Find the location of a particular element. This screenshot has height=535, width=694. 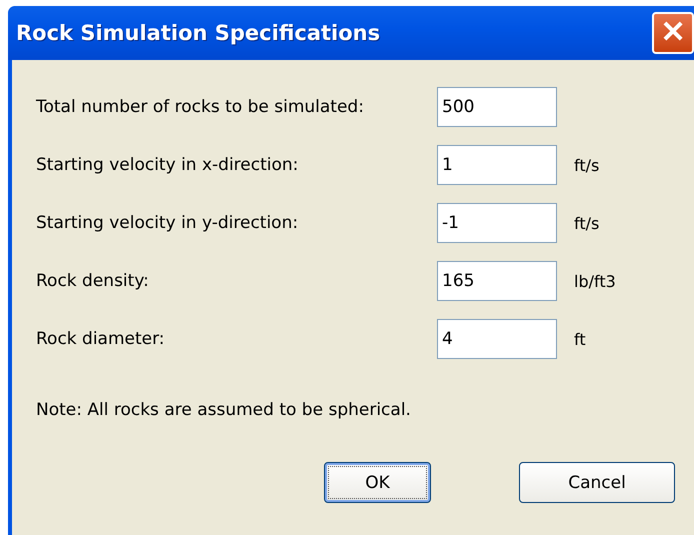

input-field: 500 is located at coordinates (497, 107).